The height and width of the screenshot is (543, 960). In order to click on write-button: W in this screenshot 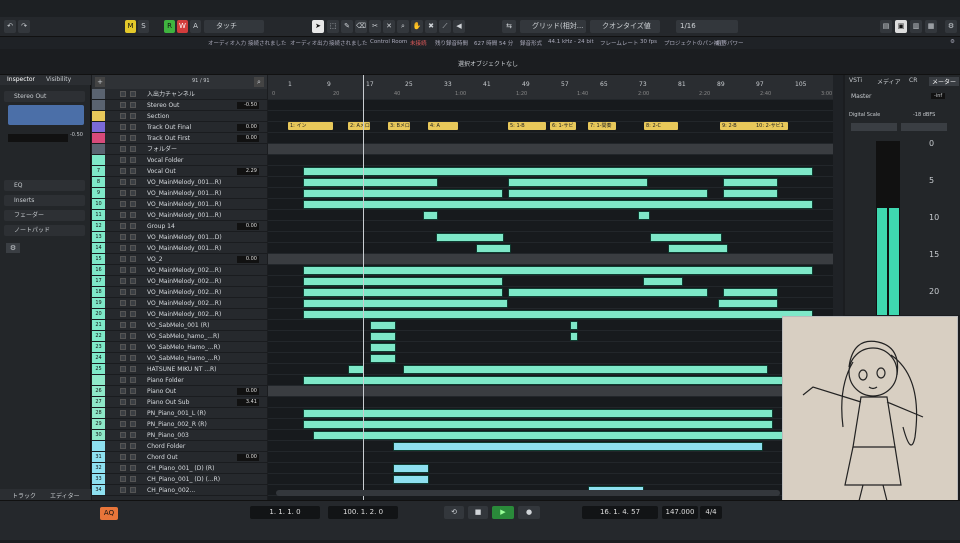, I will do `click(182, 26)`.